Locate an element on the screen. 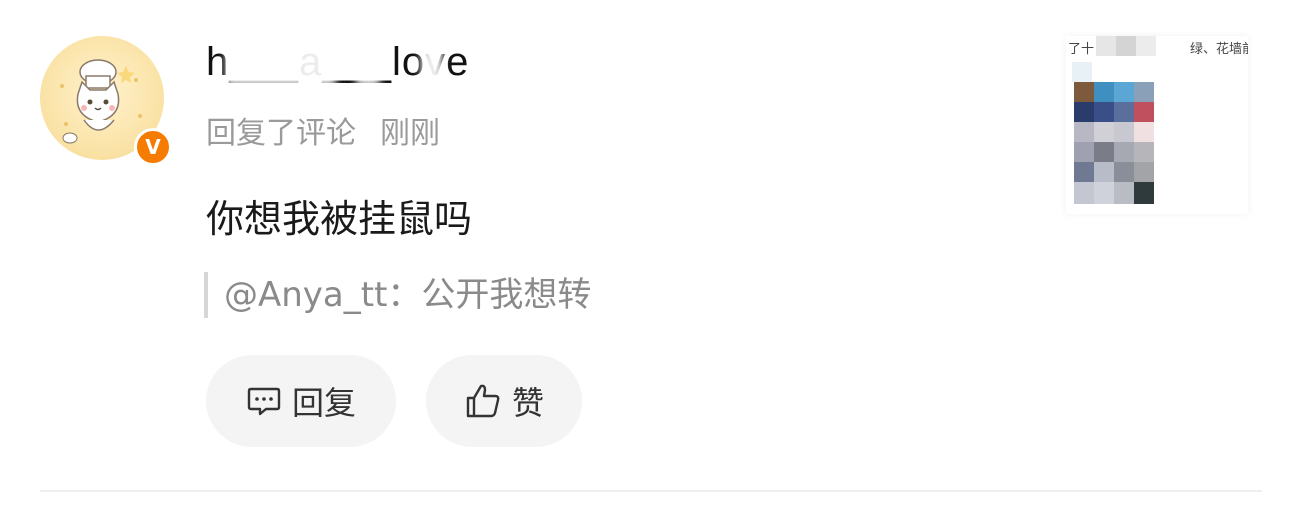  reply-button: 回复 is located at coordinates (301, 401).